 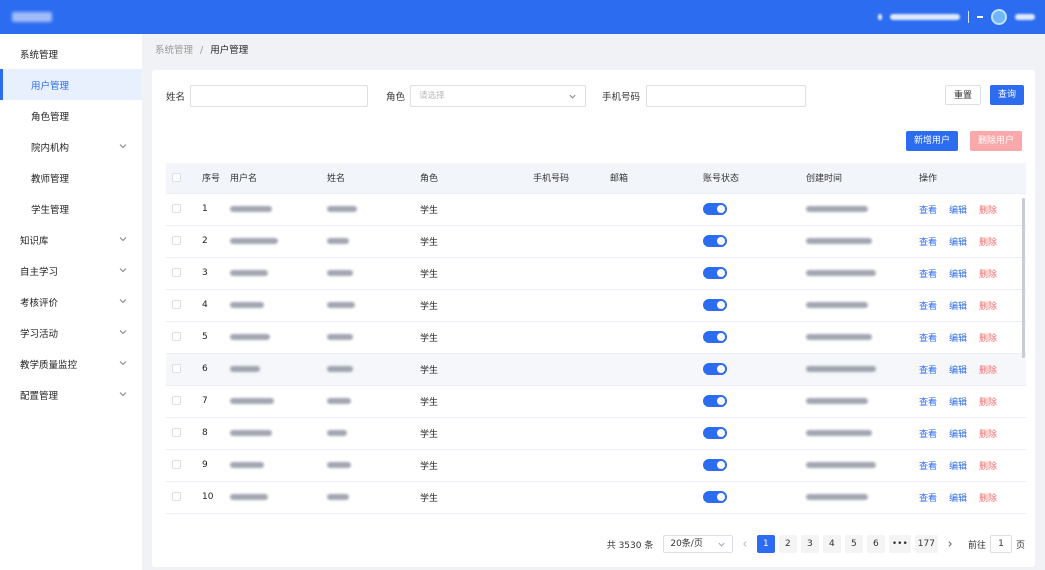 I want to click on page-5: 5, so click(x=853, y=544).